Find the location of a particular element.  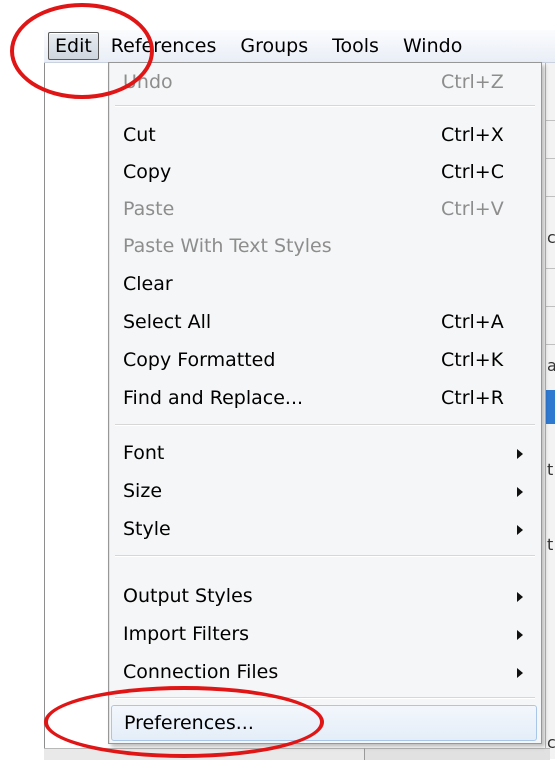

menu-item-select-all: Select All Ctrl+A is located at coordinates (324, 323).